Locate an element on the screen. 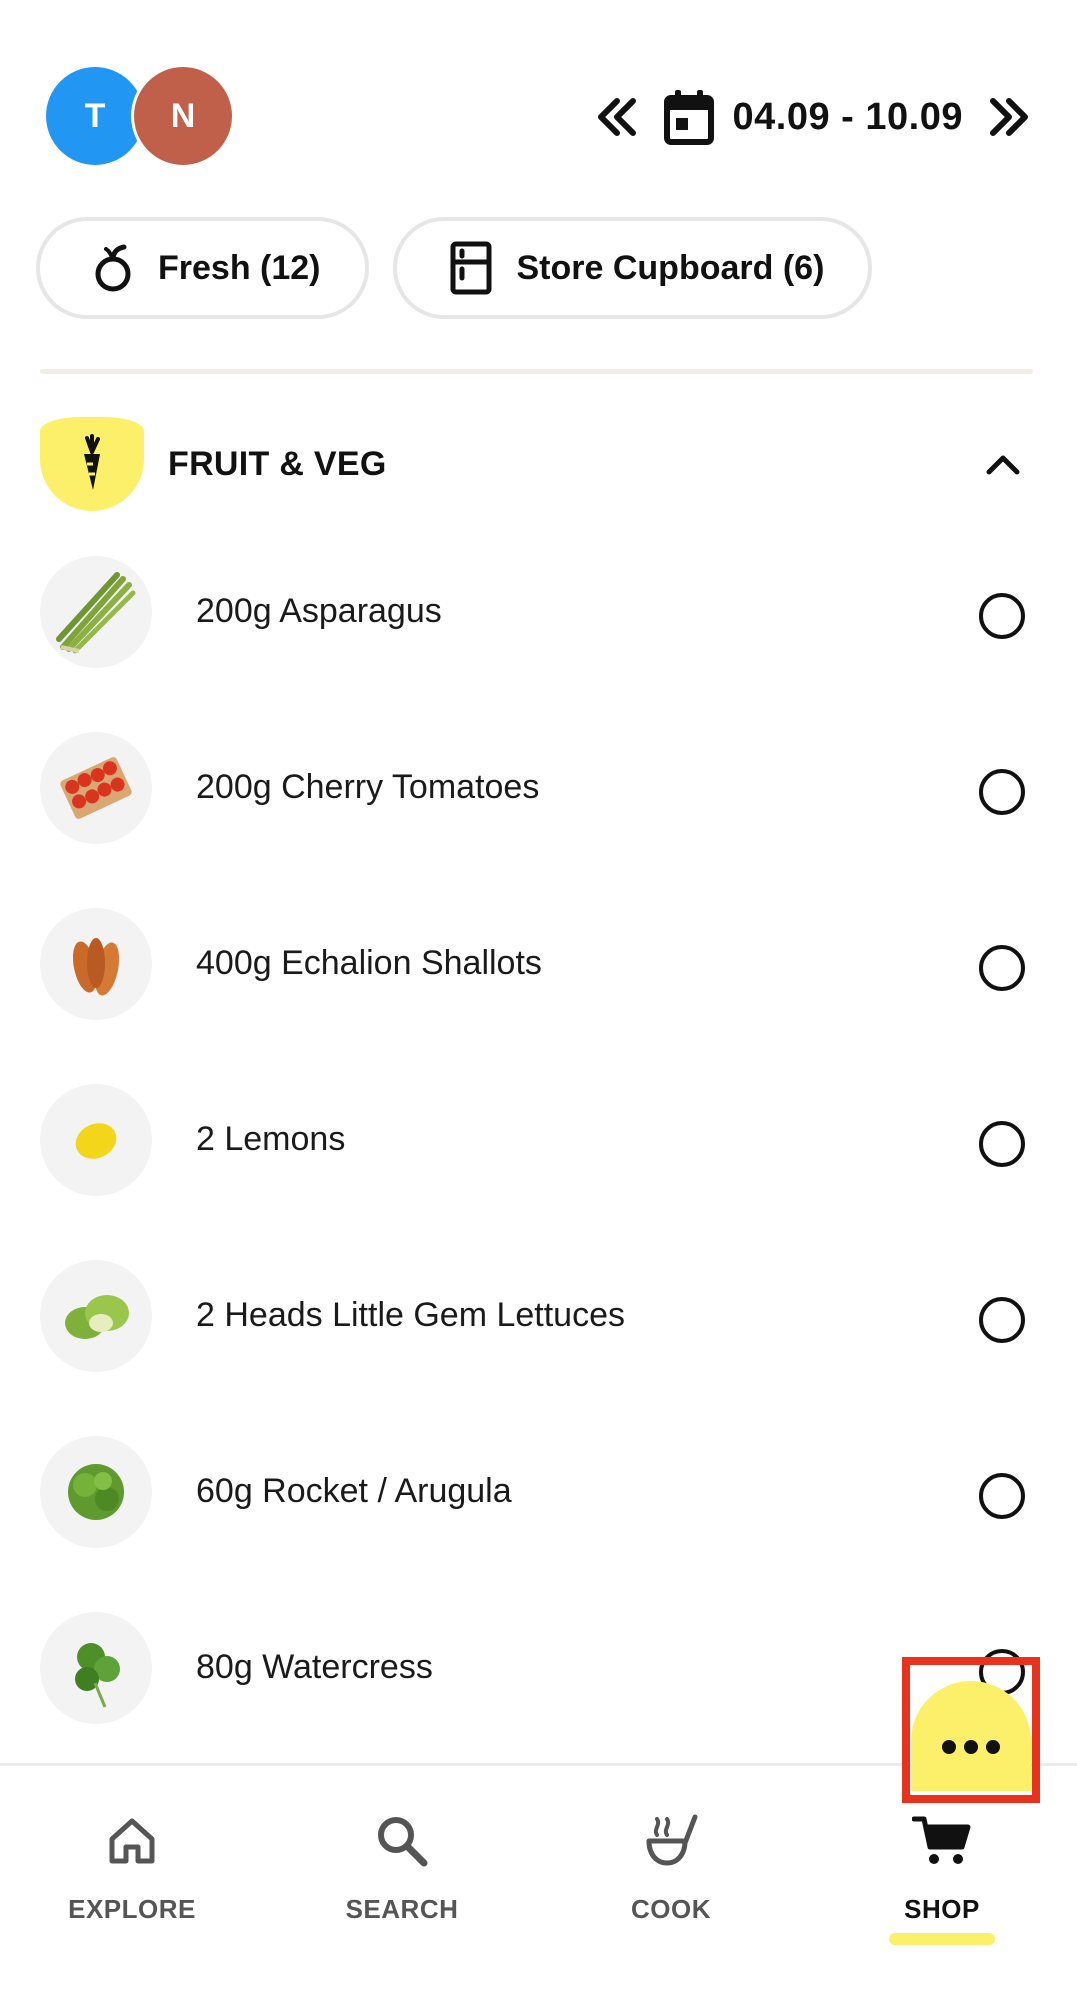 The height and width of the screenshot is (1997, 1077). apple-icon is located at coordinates (113, 268).